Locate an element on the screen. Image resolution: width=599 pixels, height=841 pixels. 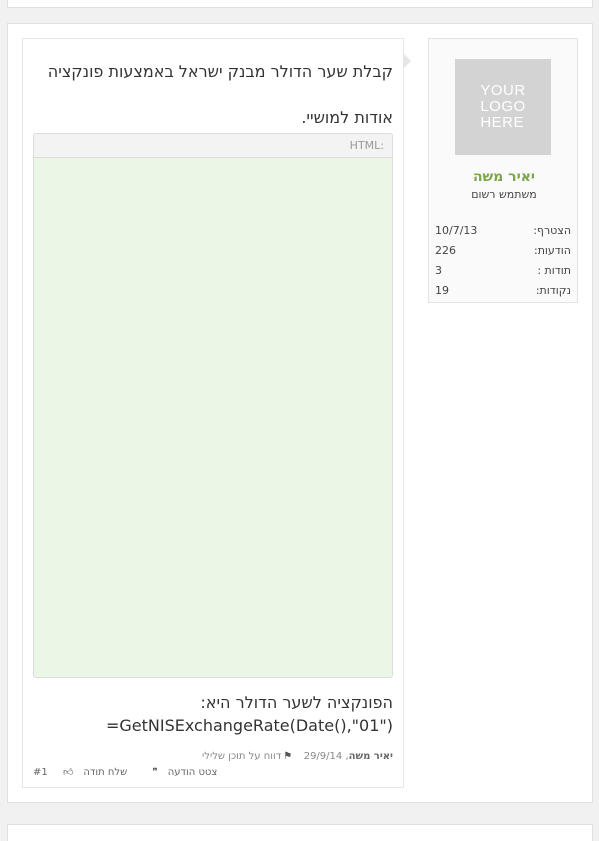
stat-value: 10/7/13 is located at coordinates (456, 230).